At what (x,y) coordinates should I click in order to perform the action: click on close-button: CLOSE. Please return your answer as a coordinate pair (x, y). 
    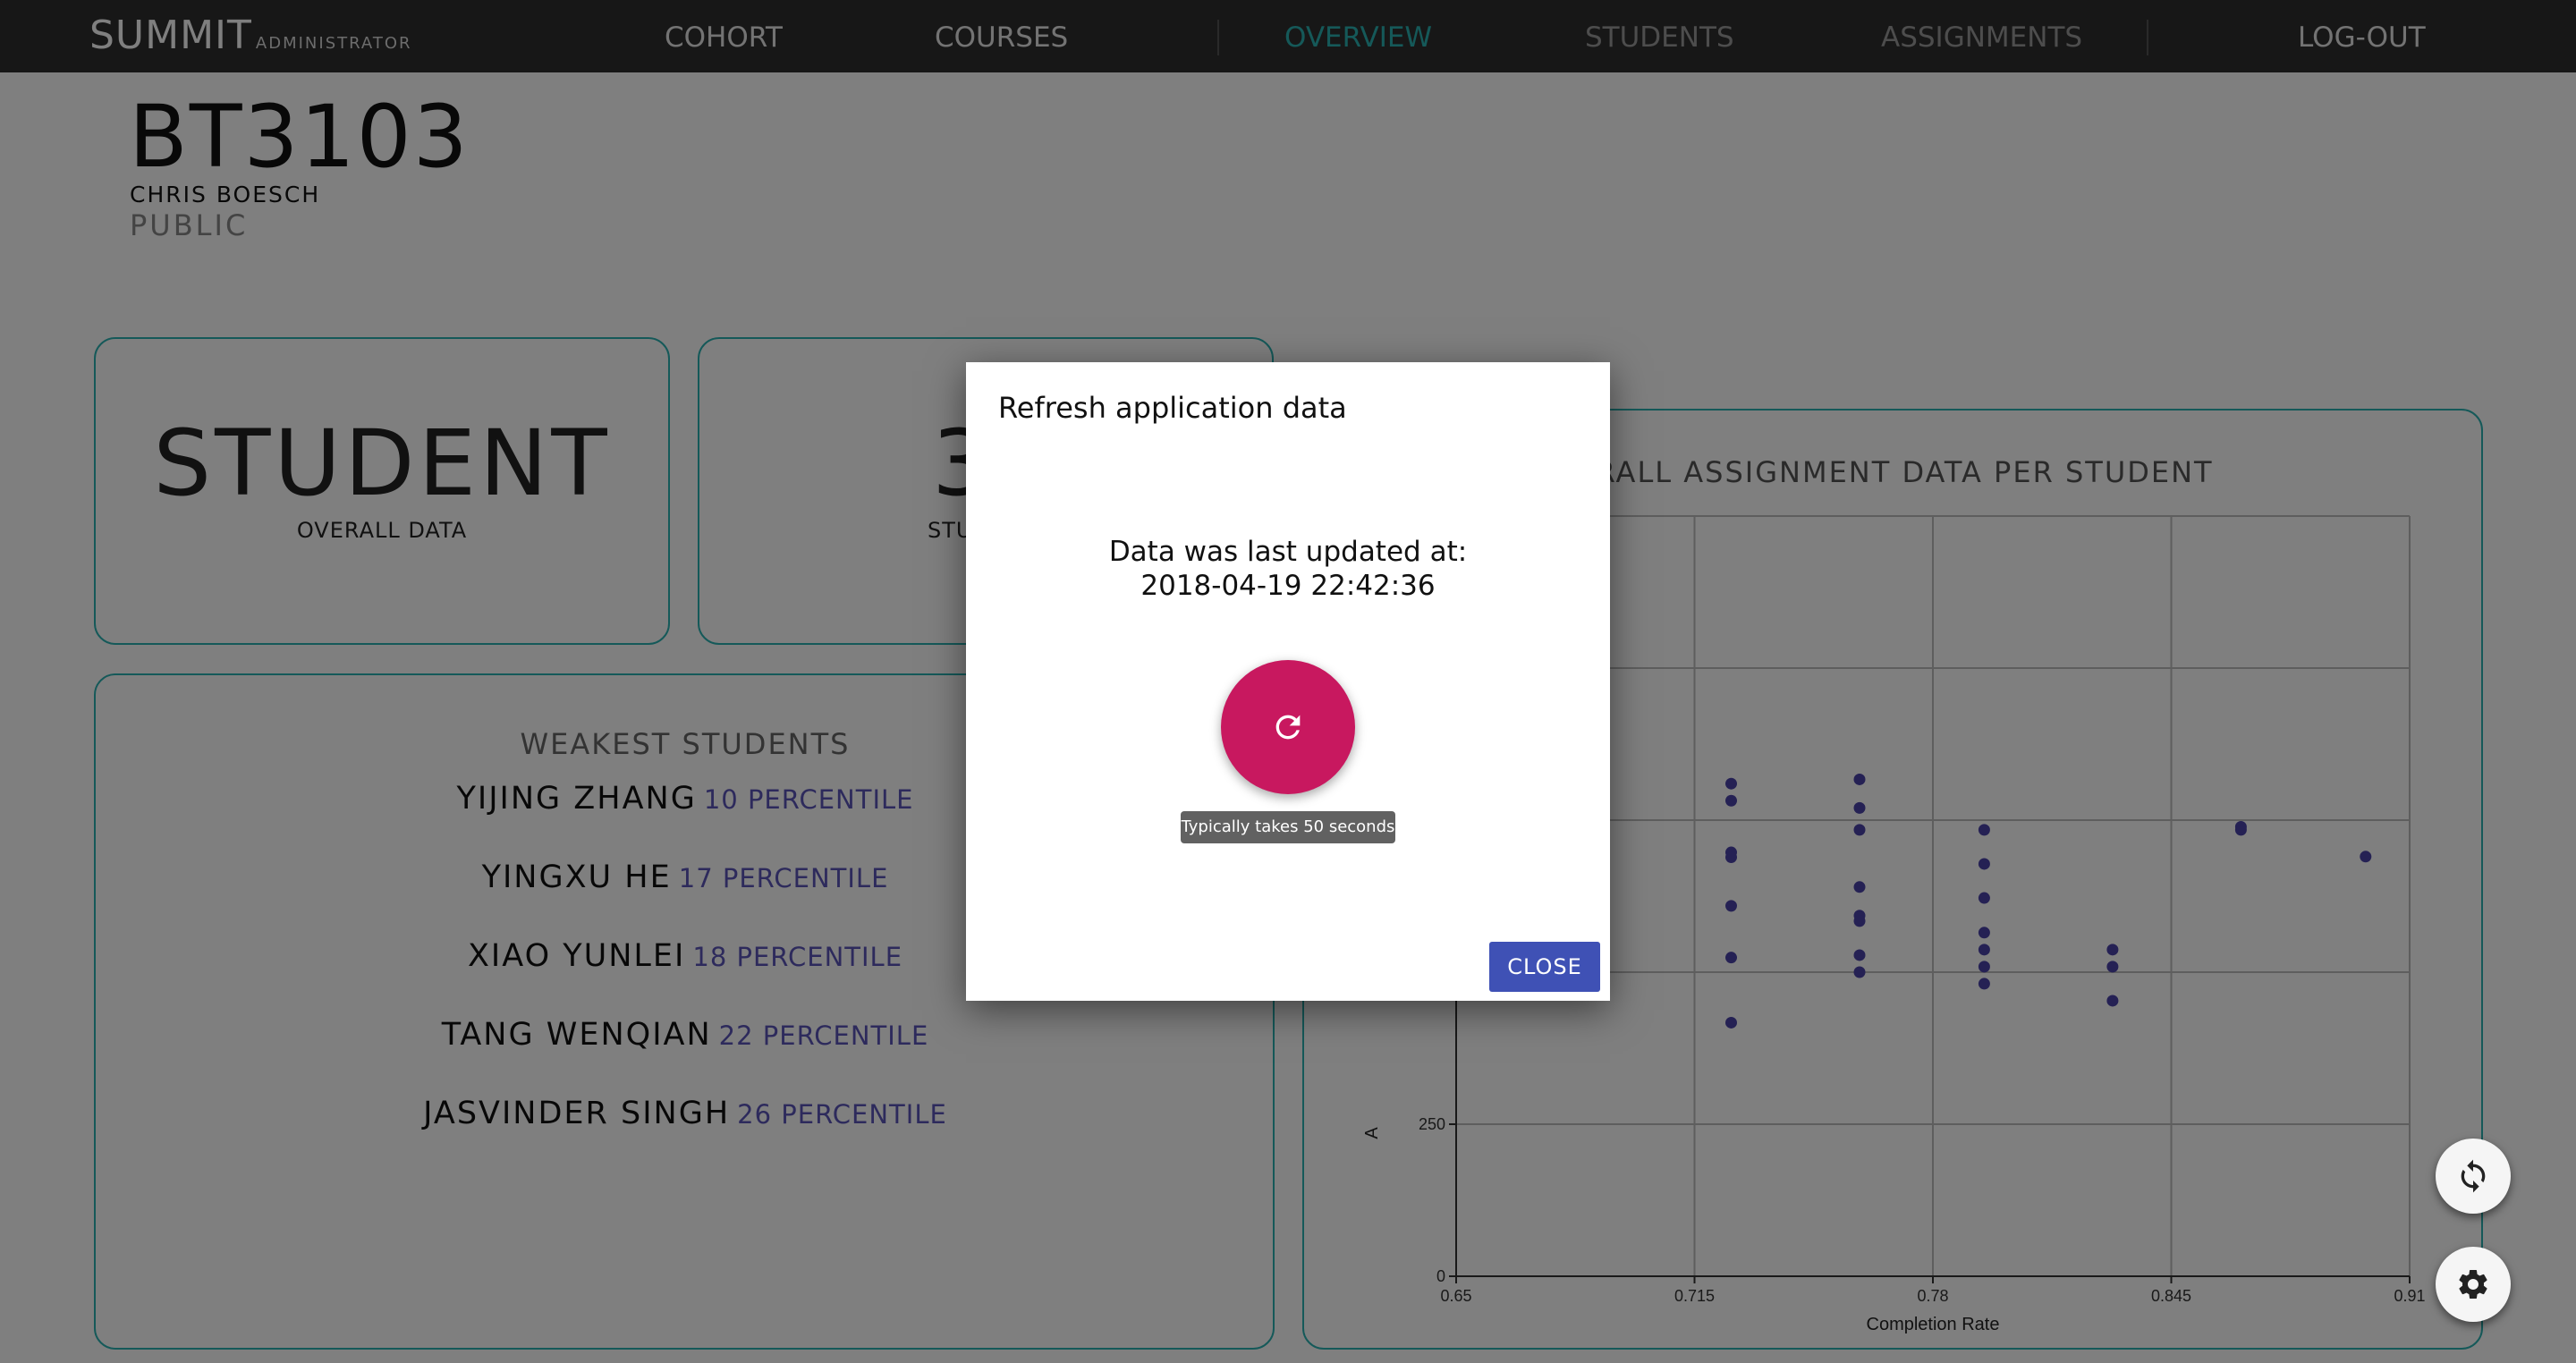
    Looking at the image, I should click on (1544, 967).